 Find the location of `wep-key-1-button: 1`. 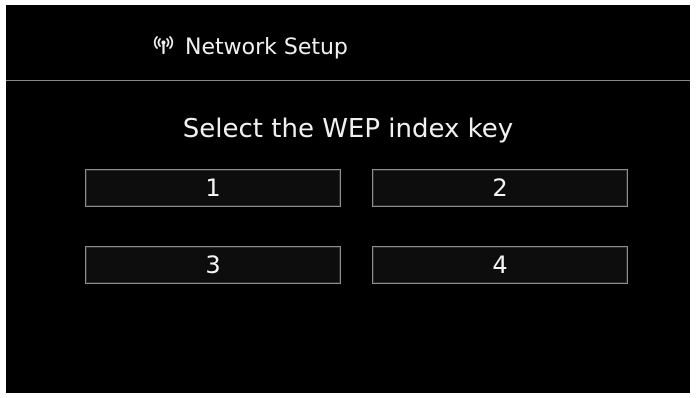

wep-key-1-button: 1 is located at coordinates (213, 188).